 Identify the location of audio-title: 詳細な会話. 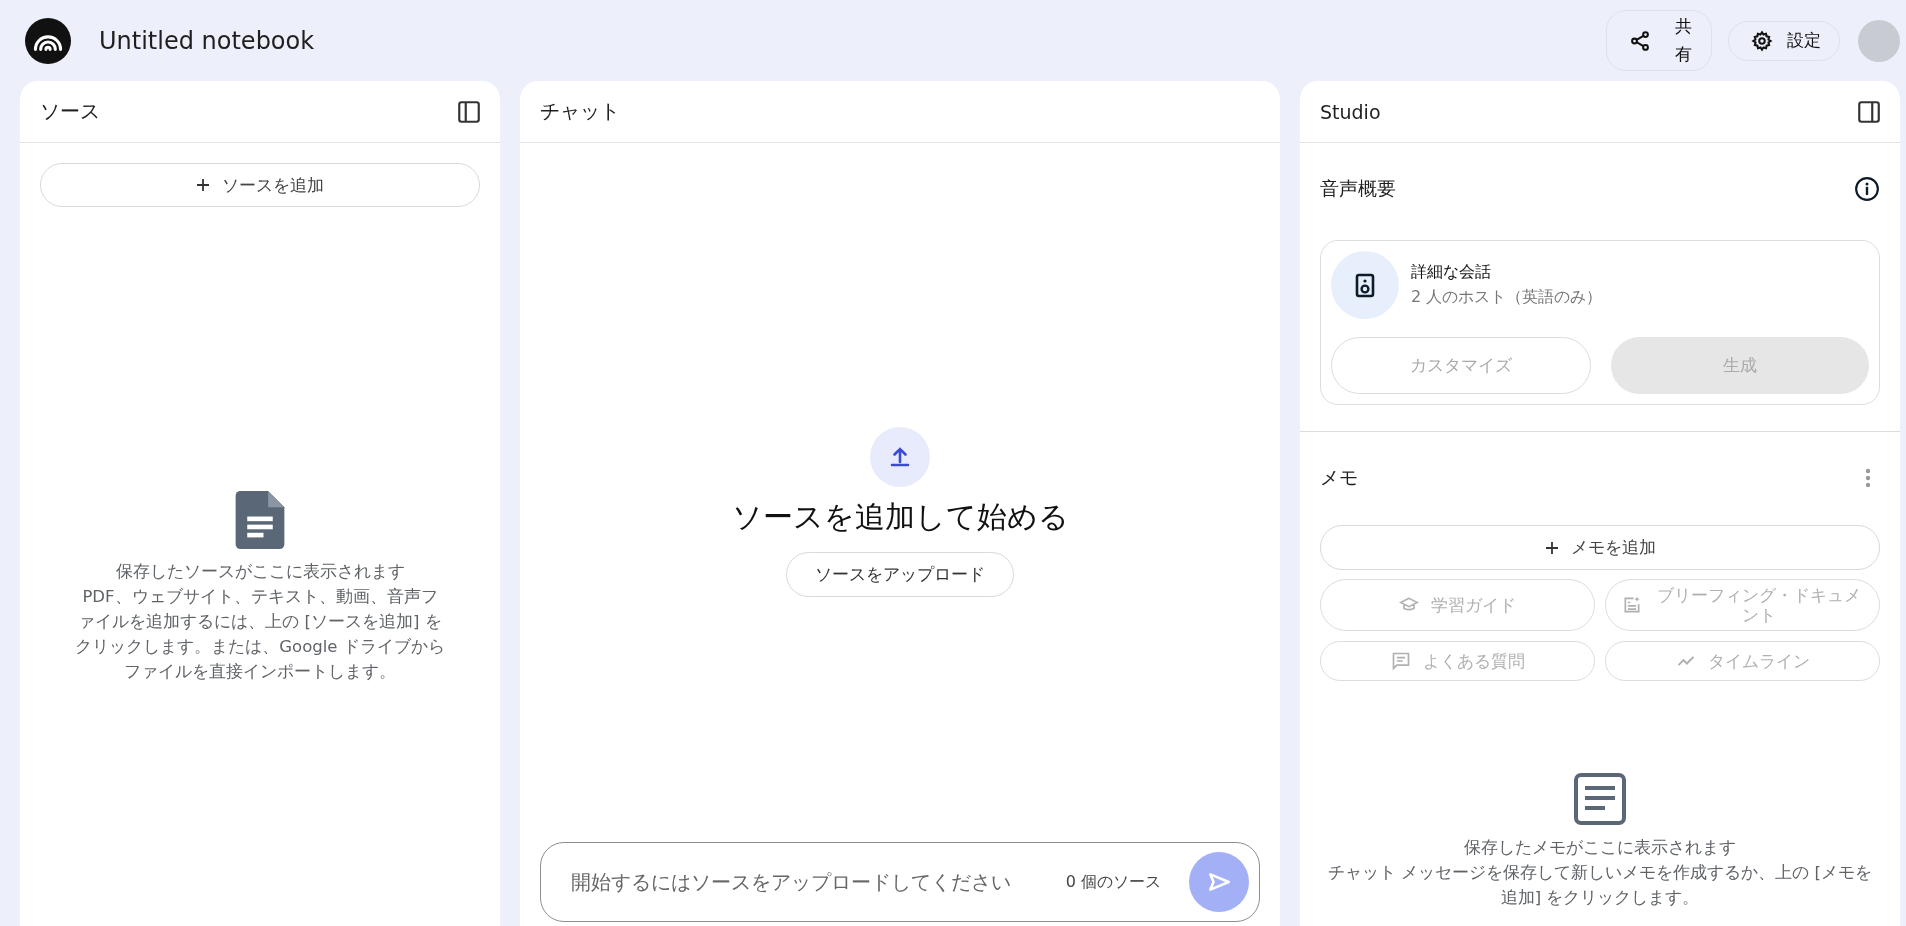
(1451, 272).